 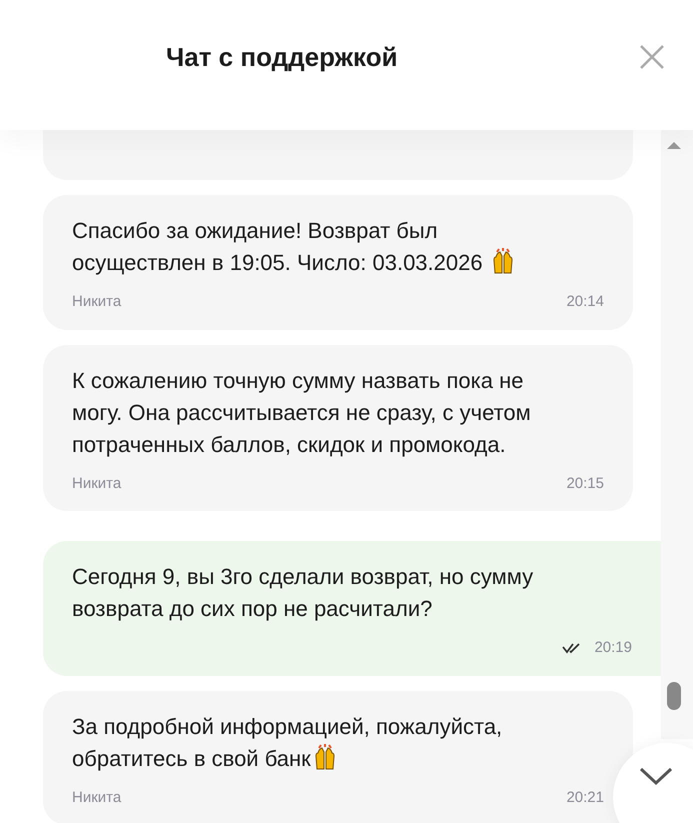 What do you see at coordinates (572, 648) in the screenshot?
I see `double-check-icon` at bounding box center [572, 648].